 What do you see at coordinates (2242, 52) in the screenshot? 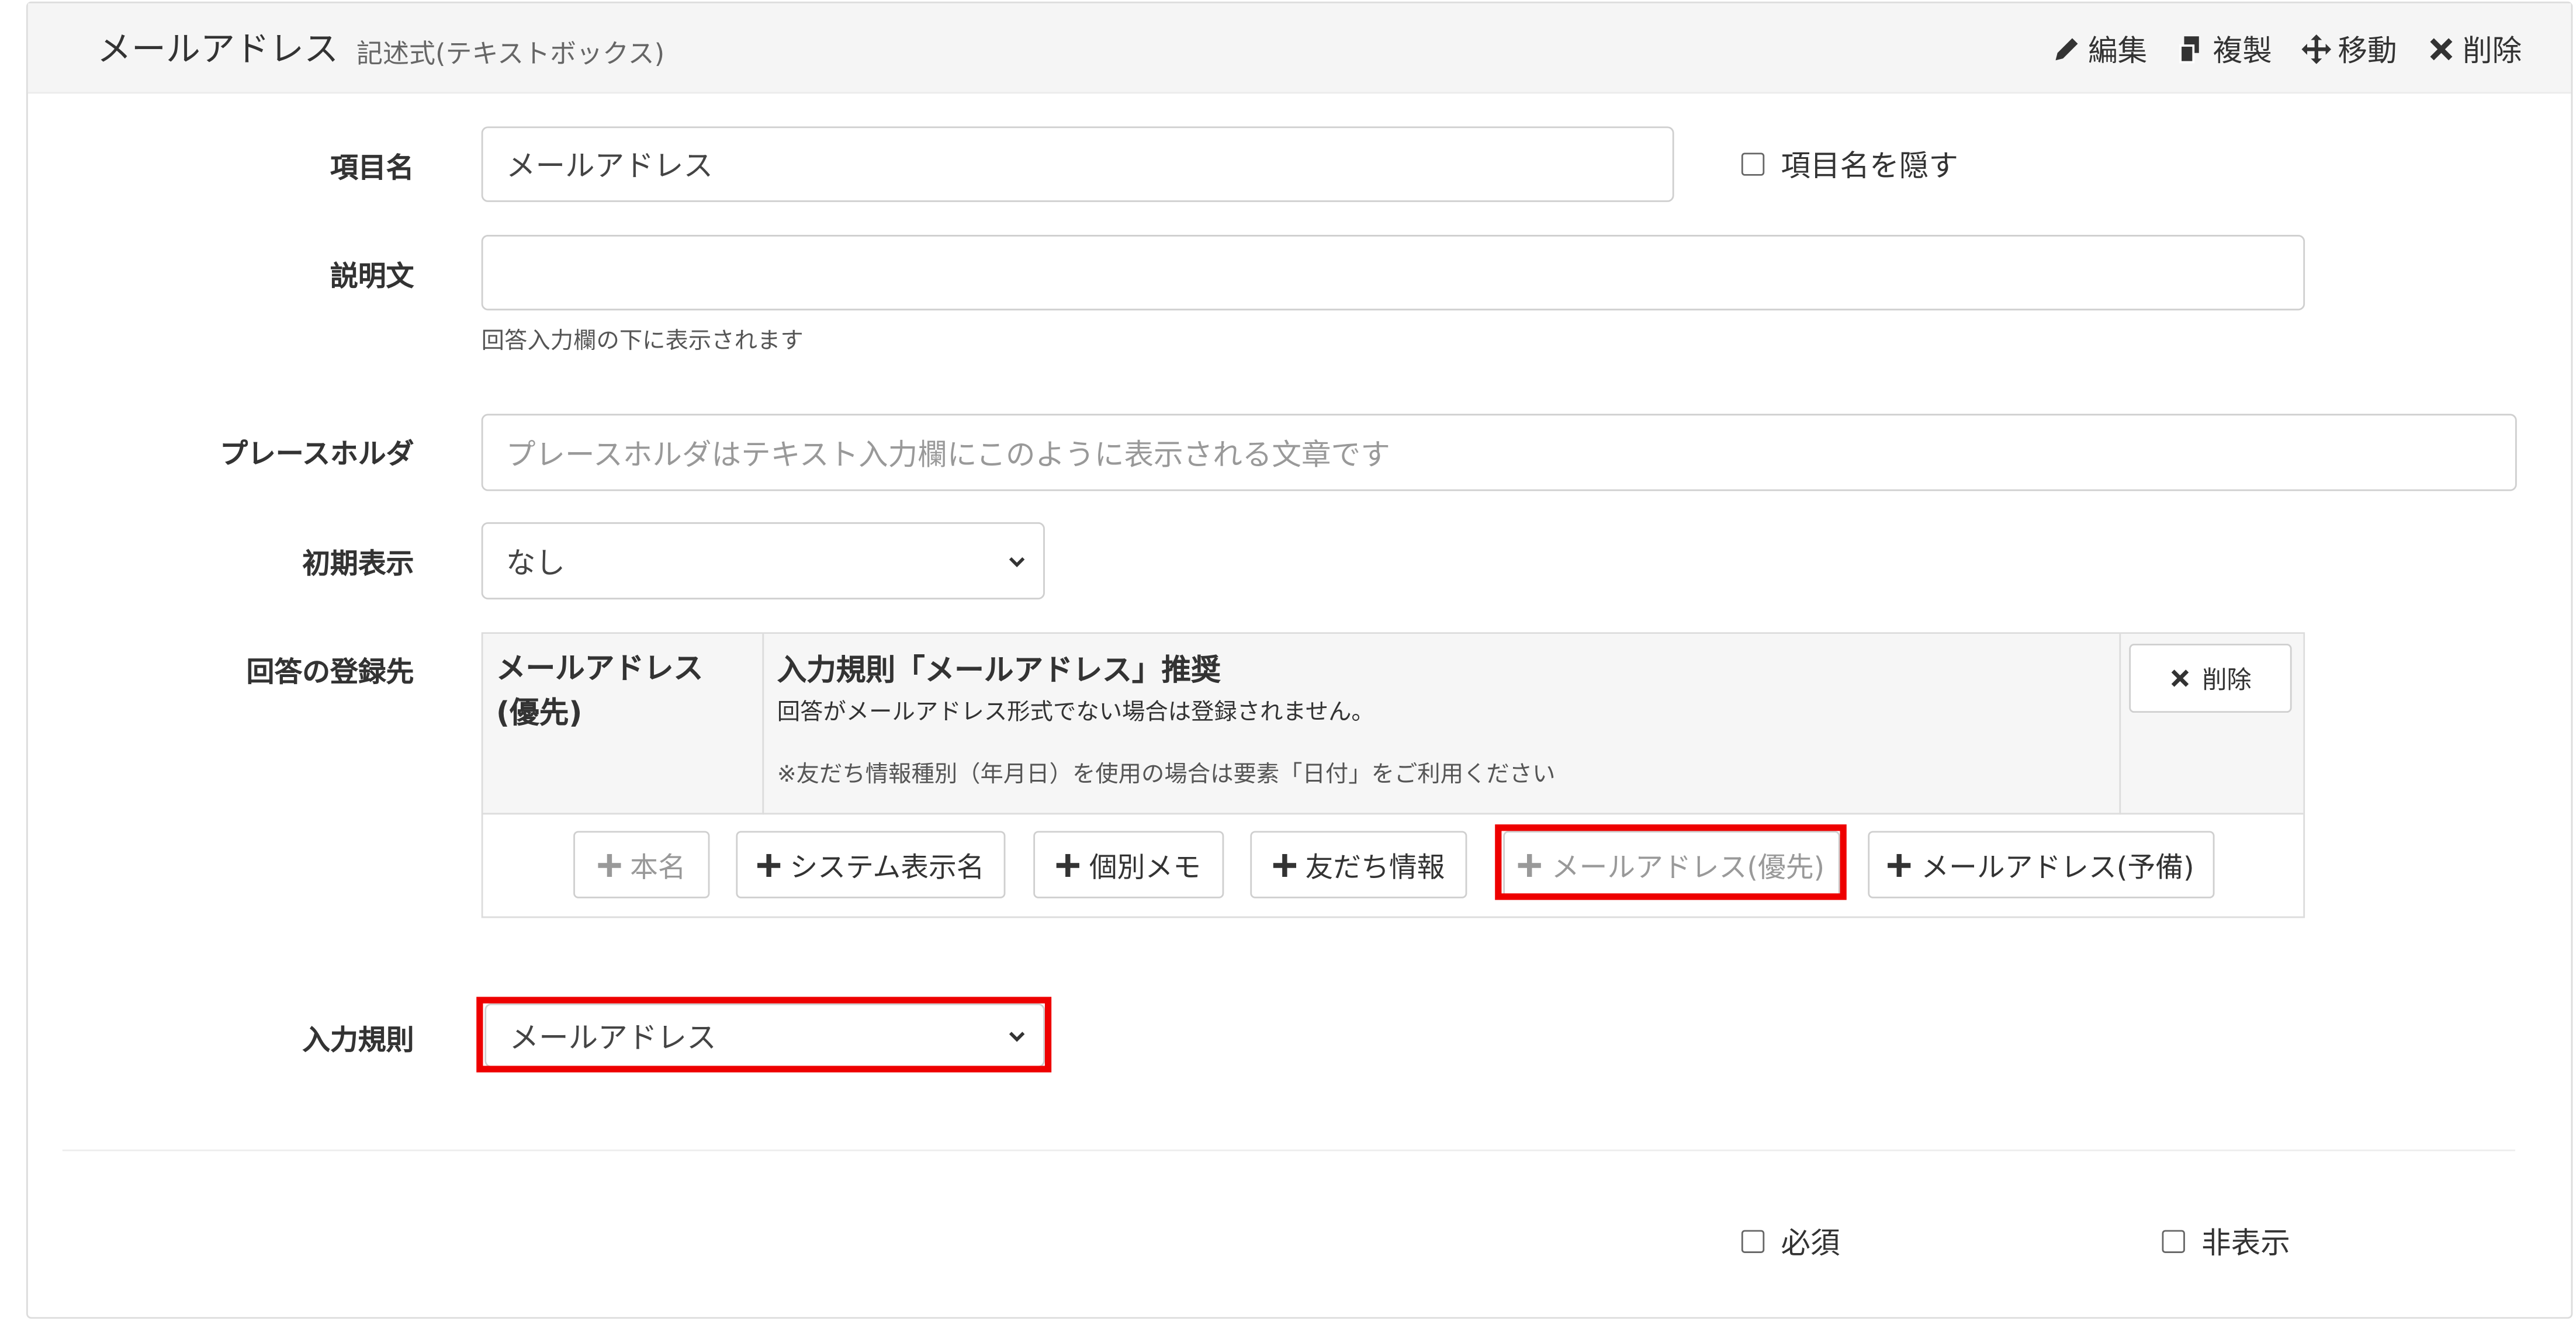
I see `duplicate-label: 複製` at bounding box center [2242, 52].